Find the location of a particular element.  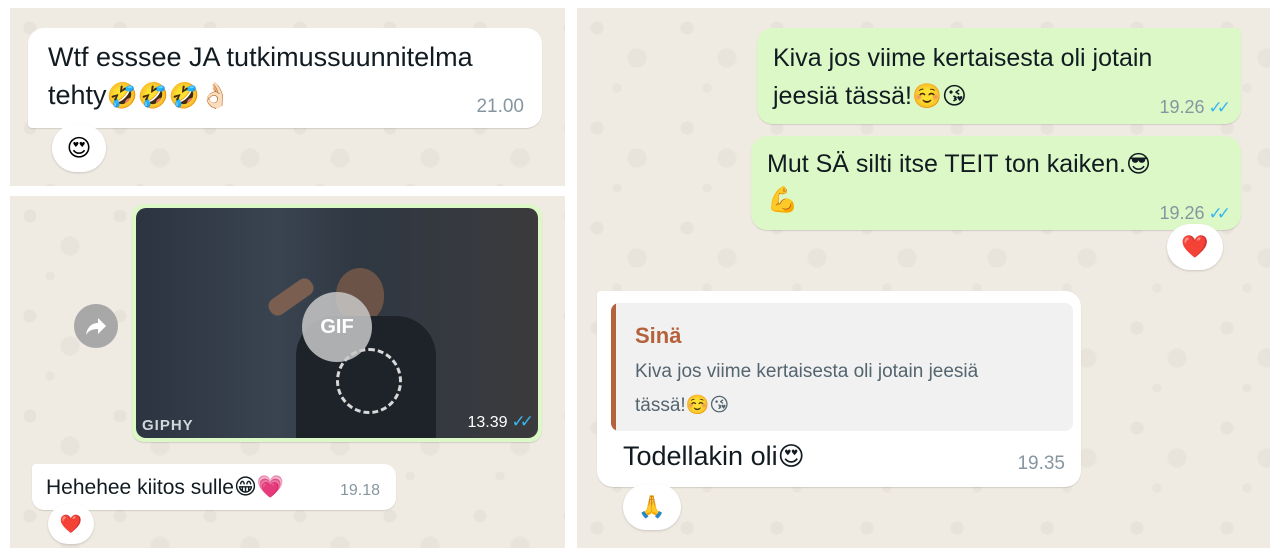

giphy-label: GIPHY is located at coordinates (168, 425).